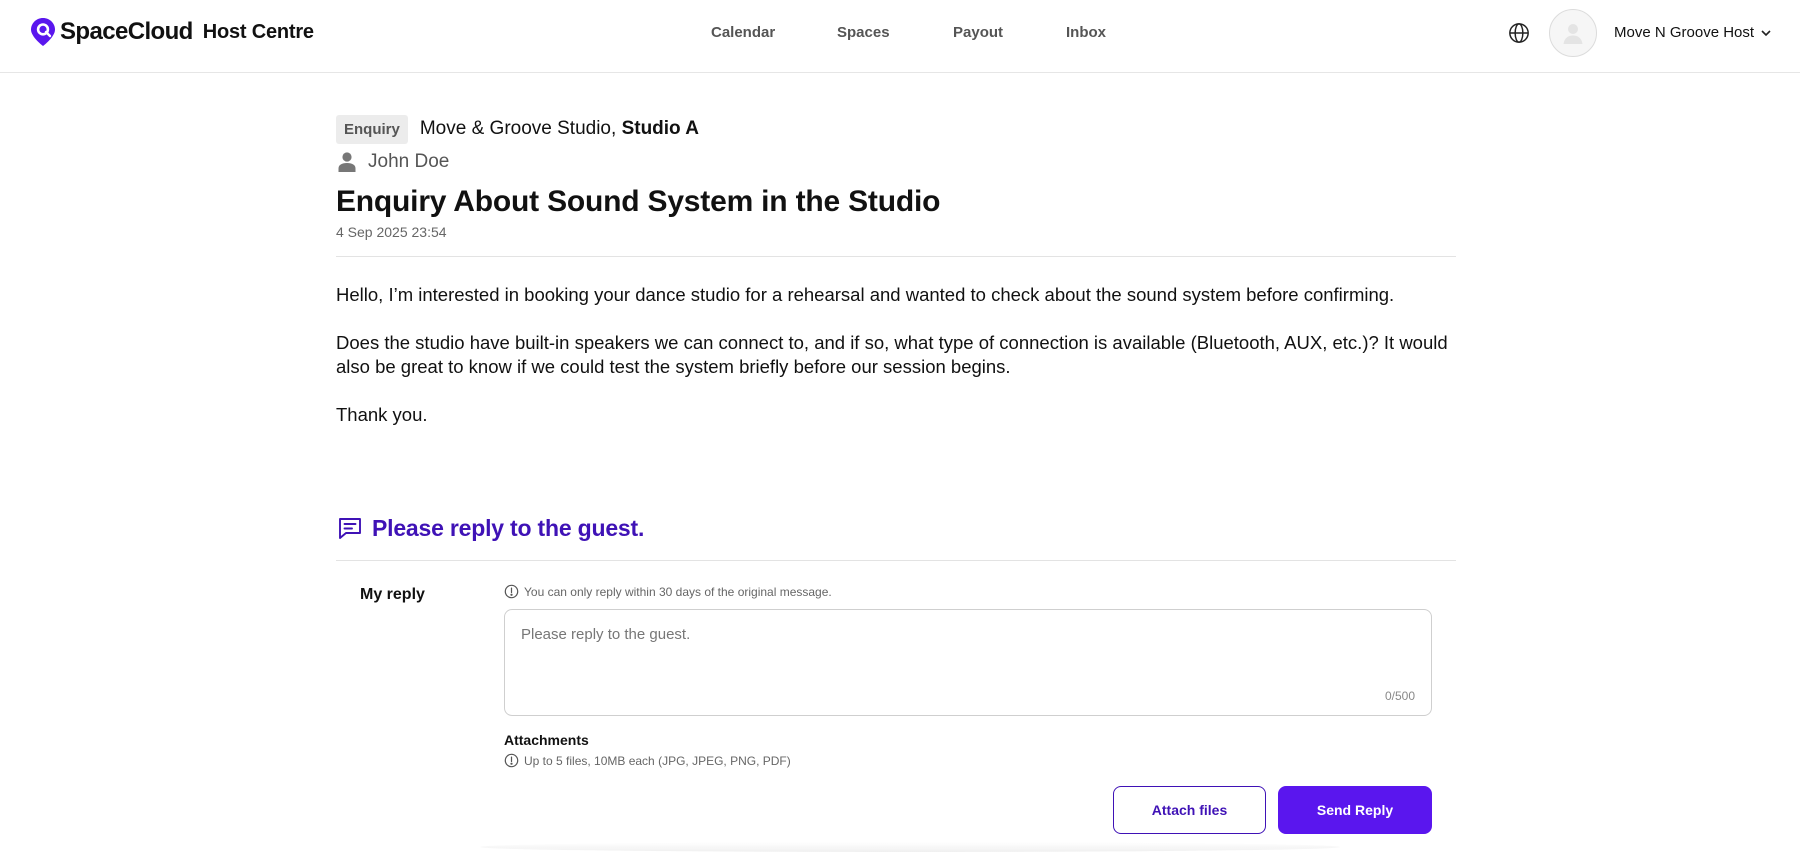 This screenshot has height=852, width=1800. I want to click on person-icon, so click(347, 162).